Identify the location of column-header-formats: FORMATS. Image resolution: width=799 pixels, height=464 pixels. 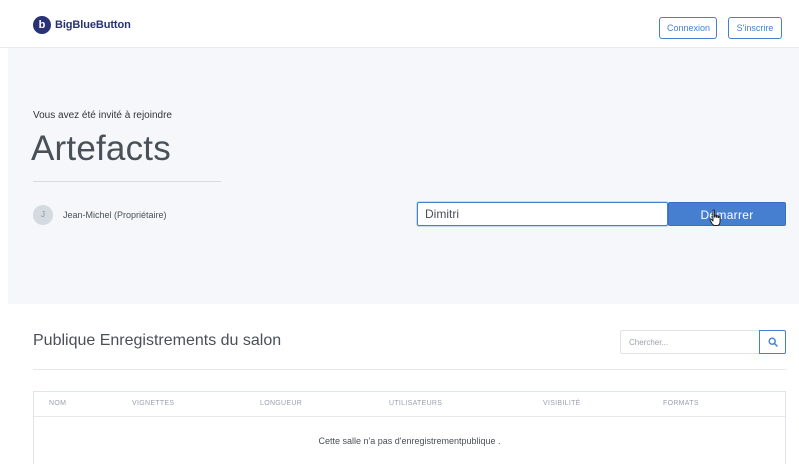
(681, 403).